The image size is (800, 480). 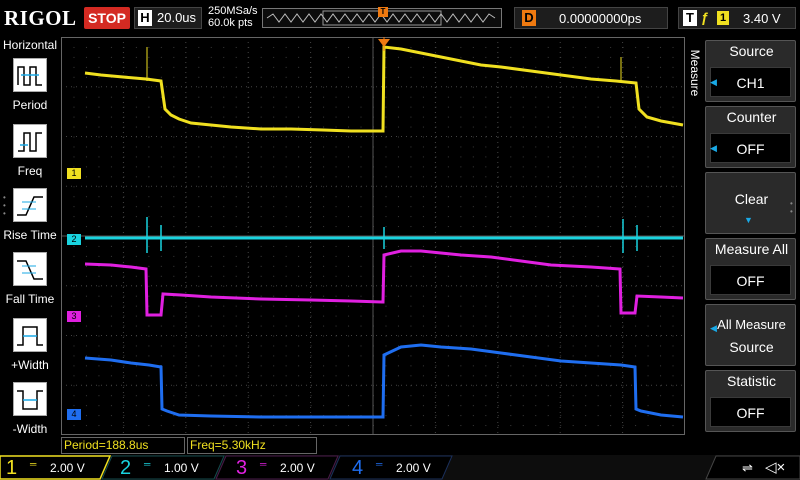 I want to click on ch3-scale: 2.00 V, so click(x=297, y=468).